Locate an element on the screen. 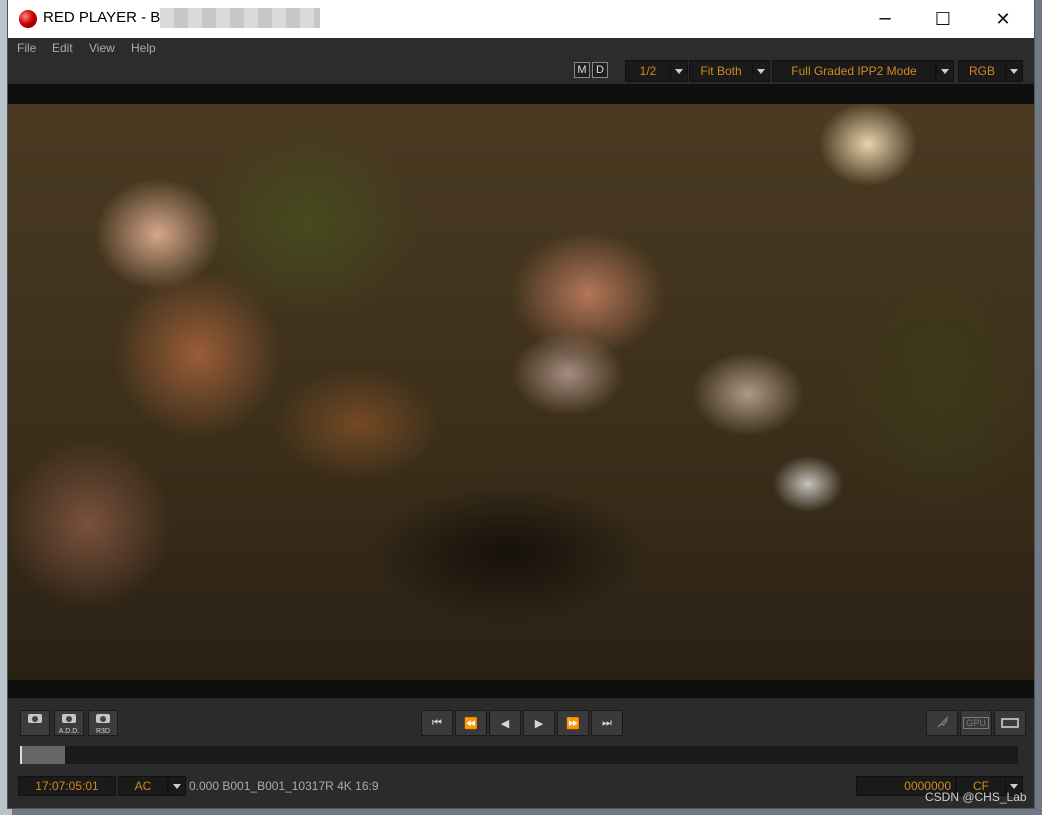  fit-dropdown-button is located at coordinates (761, 71).